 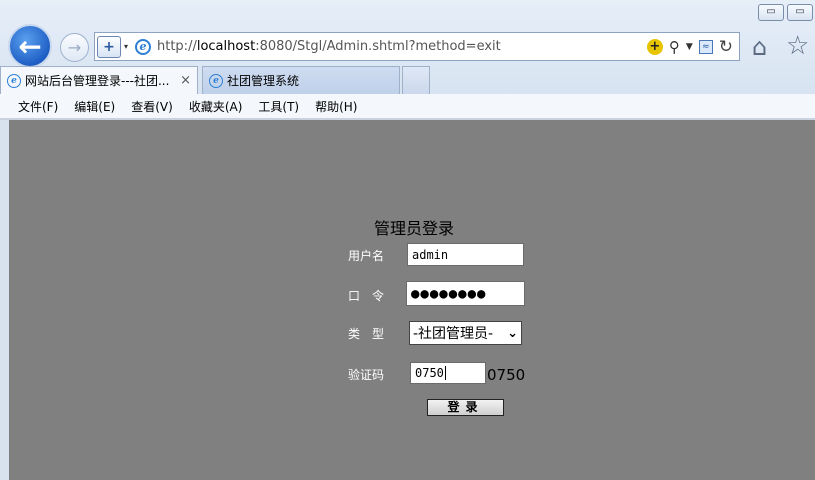 What do you see at coordinates (726, 47) in the screenshot?
I see `refresh-icon: ↻` at bounding box center [726, 47].